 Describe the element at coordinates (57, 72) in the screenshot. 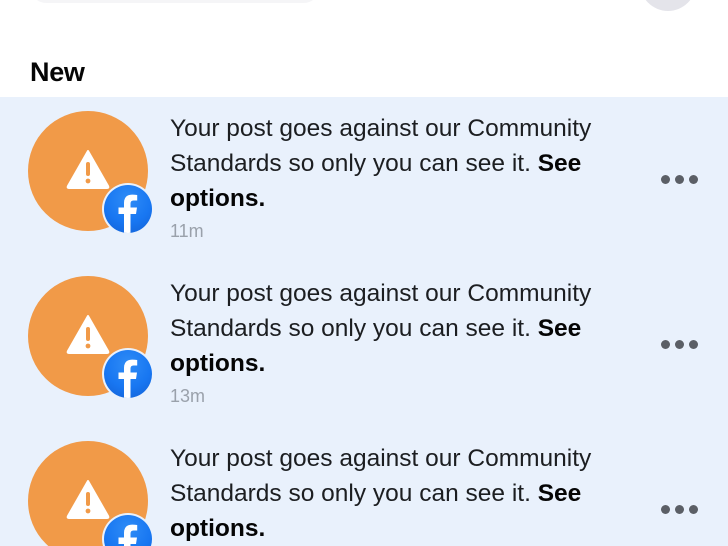

I see `section-title-new: New` at that location.